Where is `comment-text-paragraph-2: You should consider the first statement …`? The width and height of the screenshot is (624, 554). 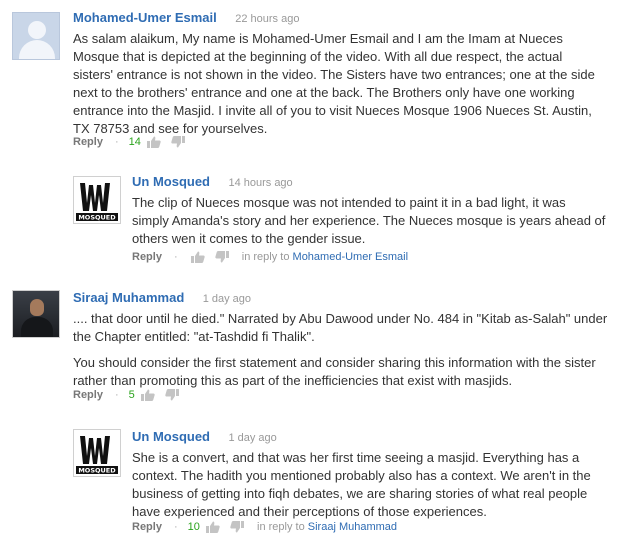
comment-text-paragraph-2: You should consider the first statement … is located at coordinates (334, 371).